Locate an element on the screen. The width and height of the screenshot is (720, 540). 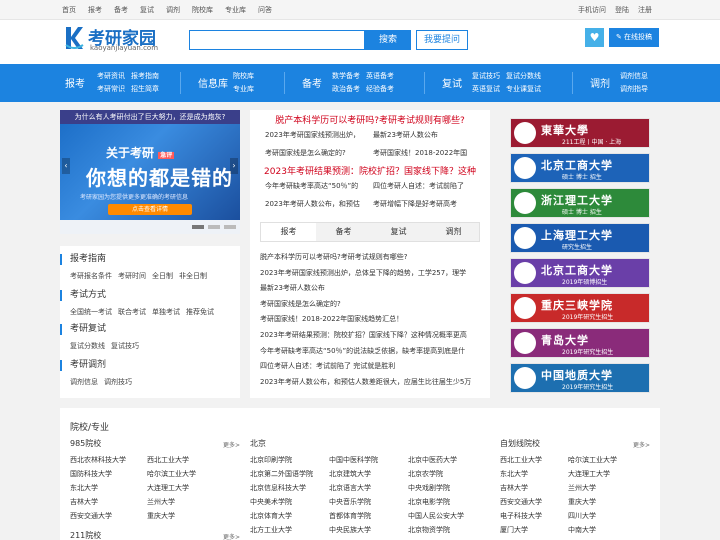
column-title: 自划线院校 is located at coordinates (520, 443).